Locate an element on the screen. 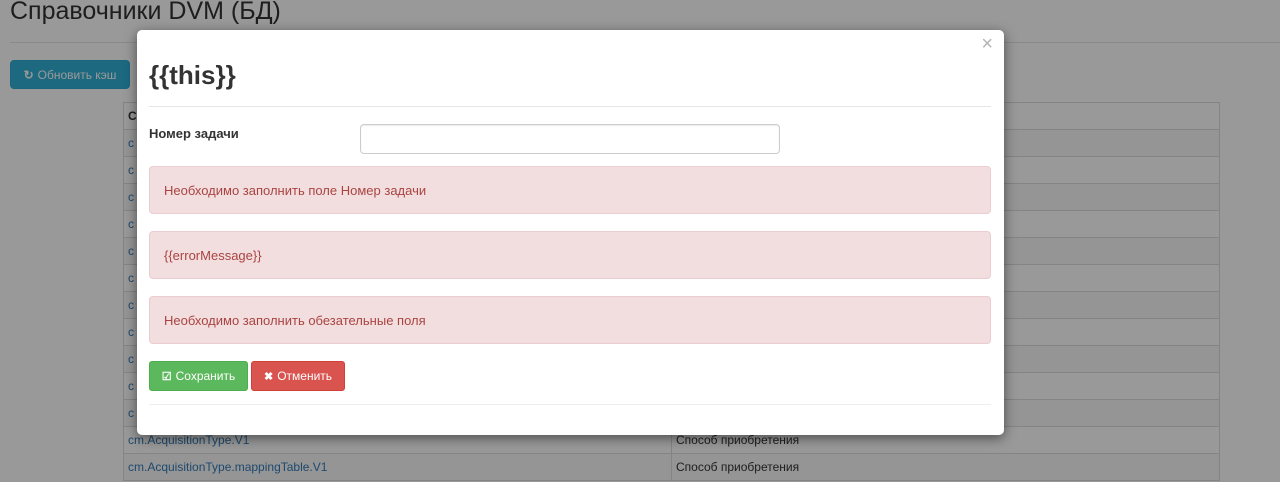 This screenshot has width=1280, height=482. cancel-button: ✖ Отменить is located at coordinates (298, 376).